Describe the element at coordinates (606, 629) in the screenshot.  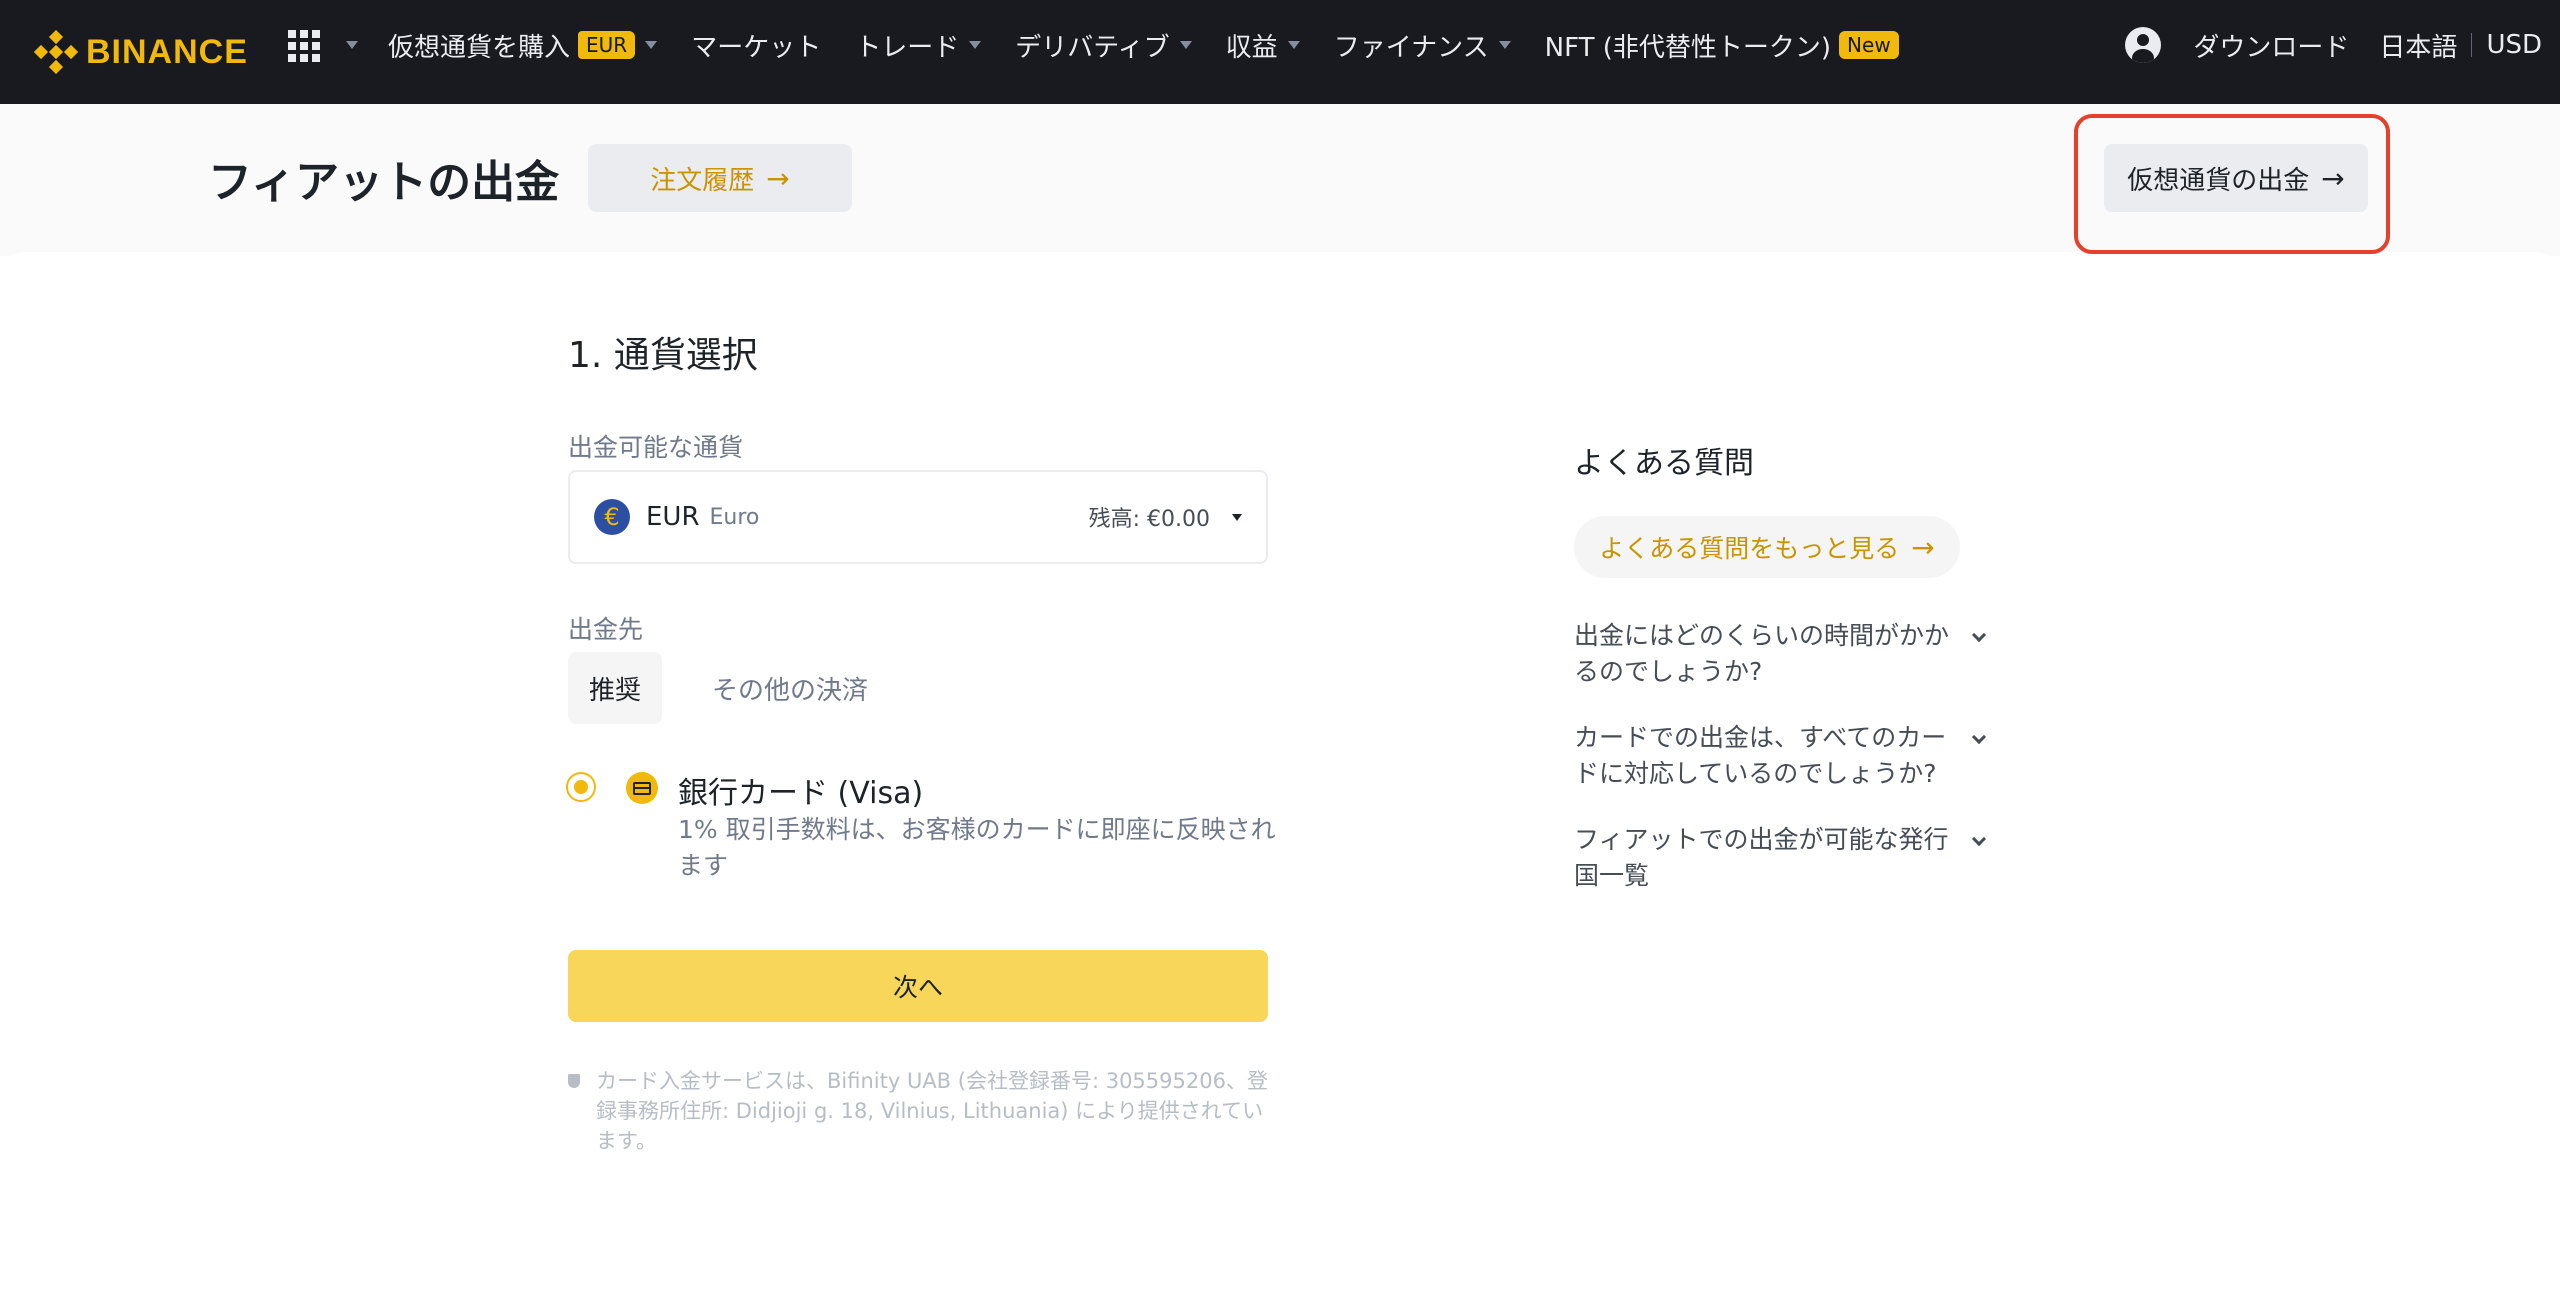
I see `destination-label: 出金先` at that location.